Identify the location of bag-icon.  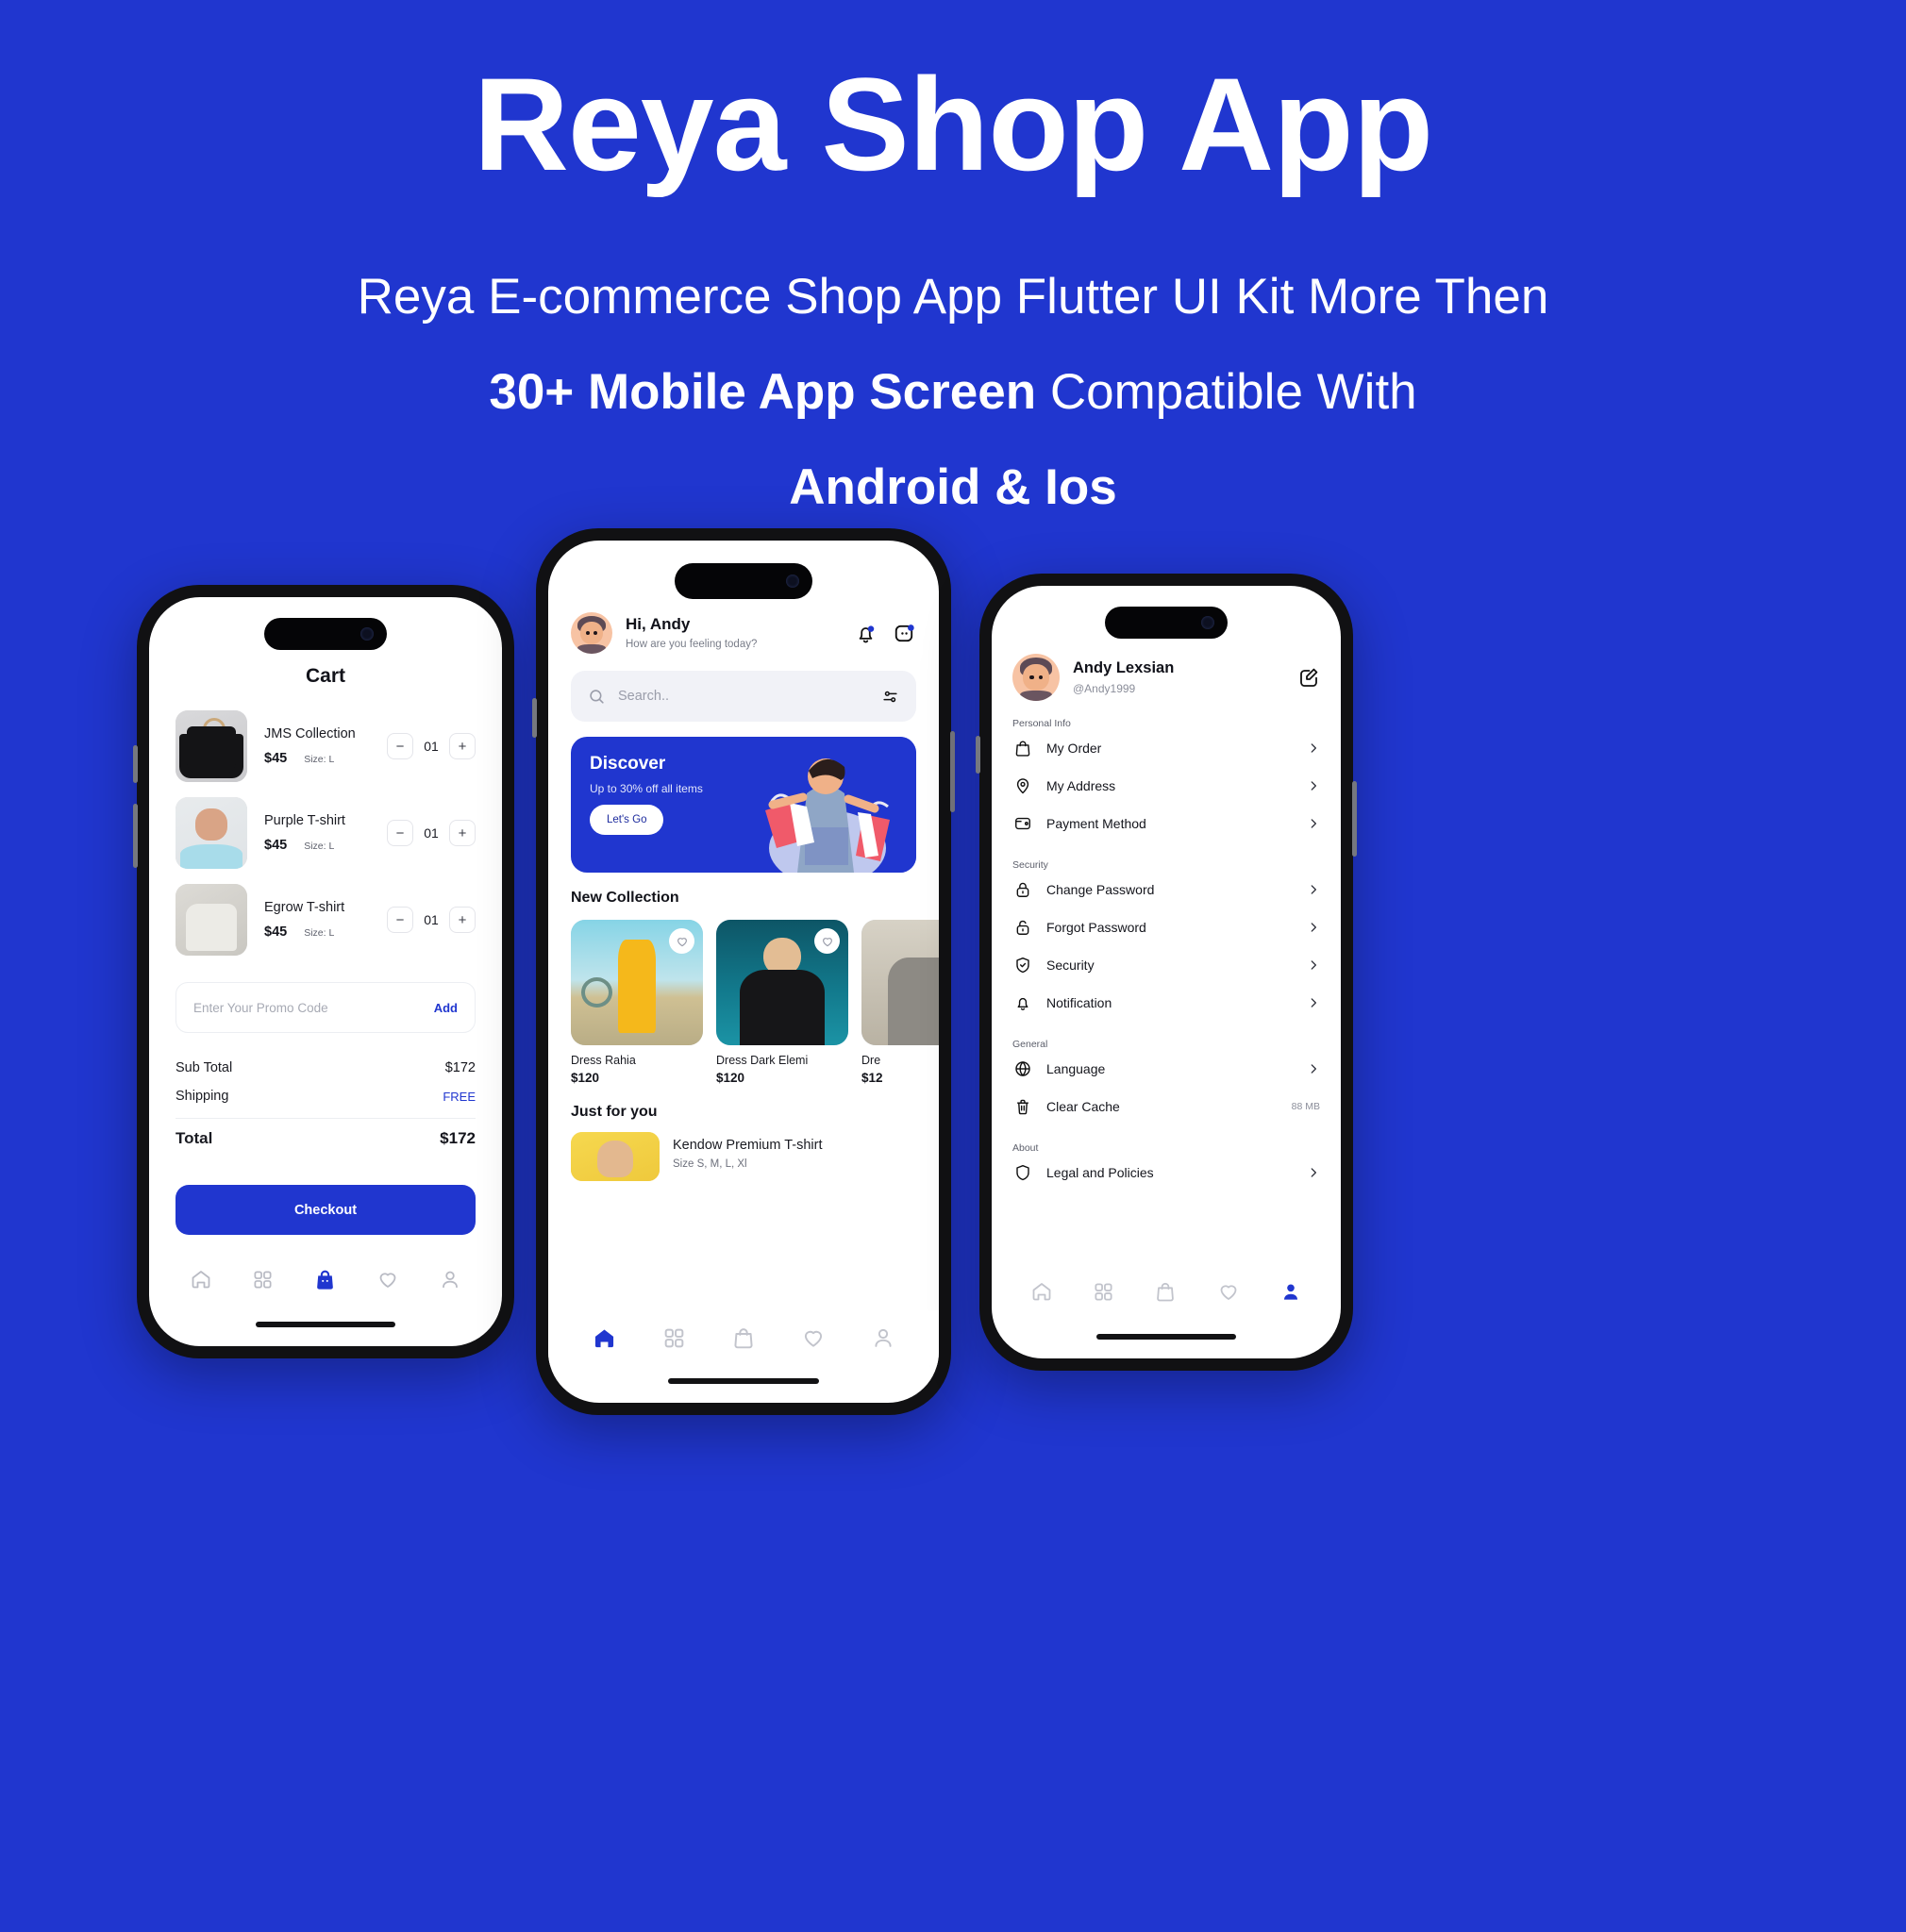
(1022, 748).